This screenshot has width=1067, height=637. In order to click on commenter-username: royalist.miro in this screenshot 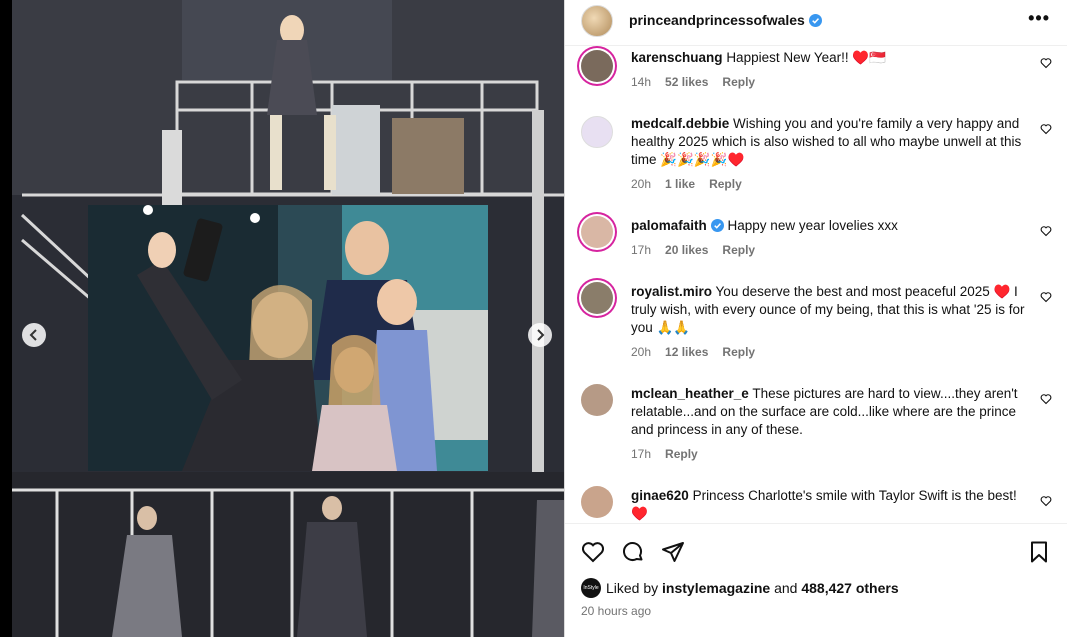, I will do `click(671, 291)`.